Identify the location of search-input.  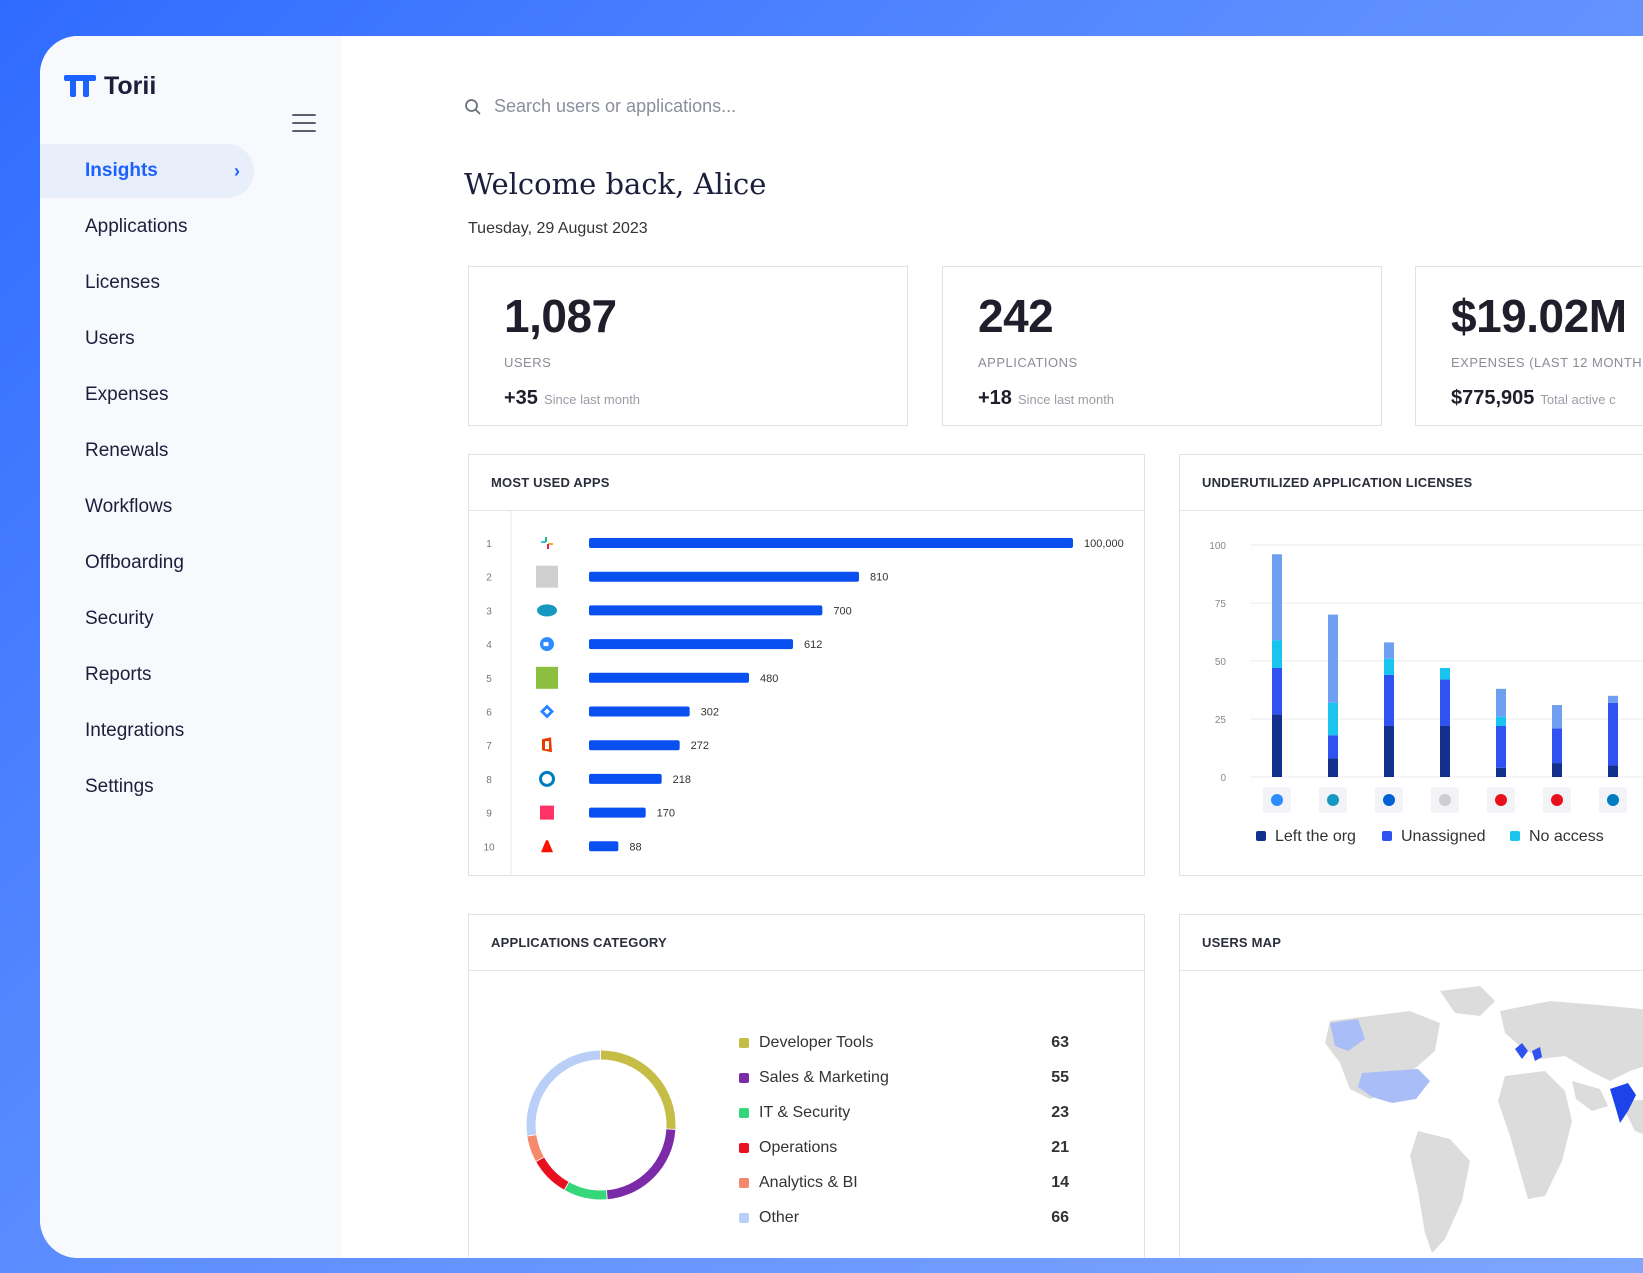
(694, 106).